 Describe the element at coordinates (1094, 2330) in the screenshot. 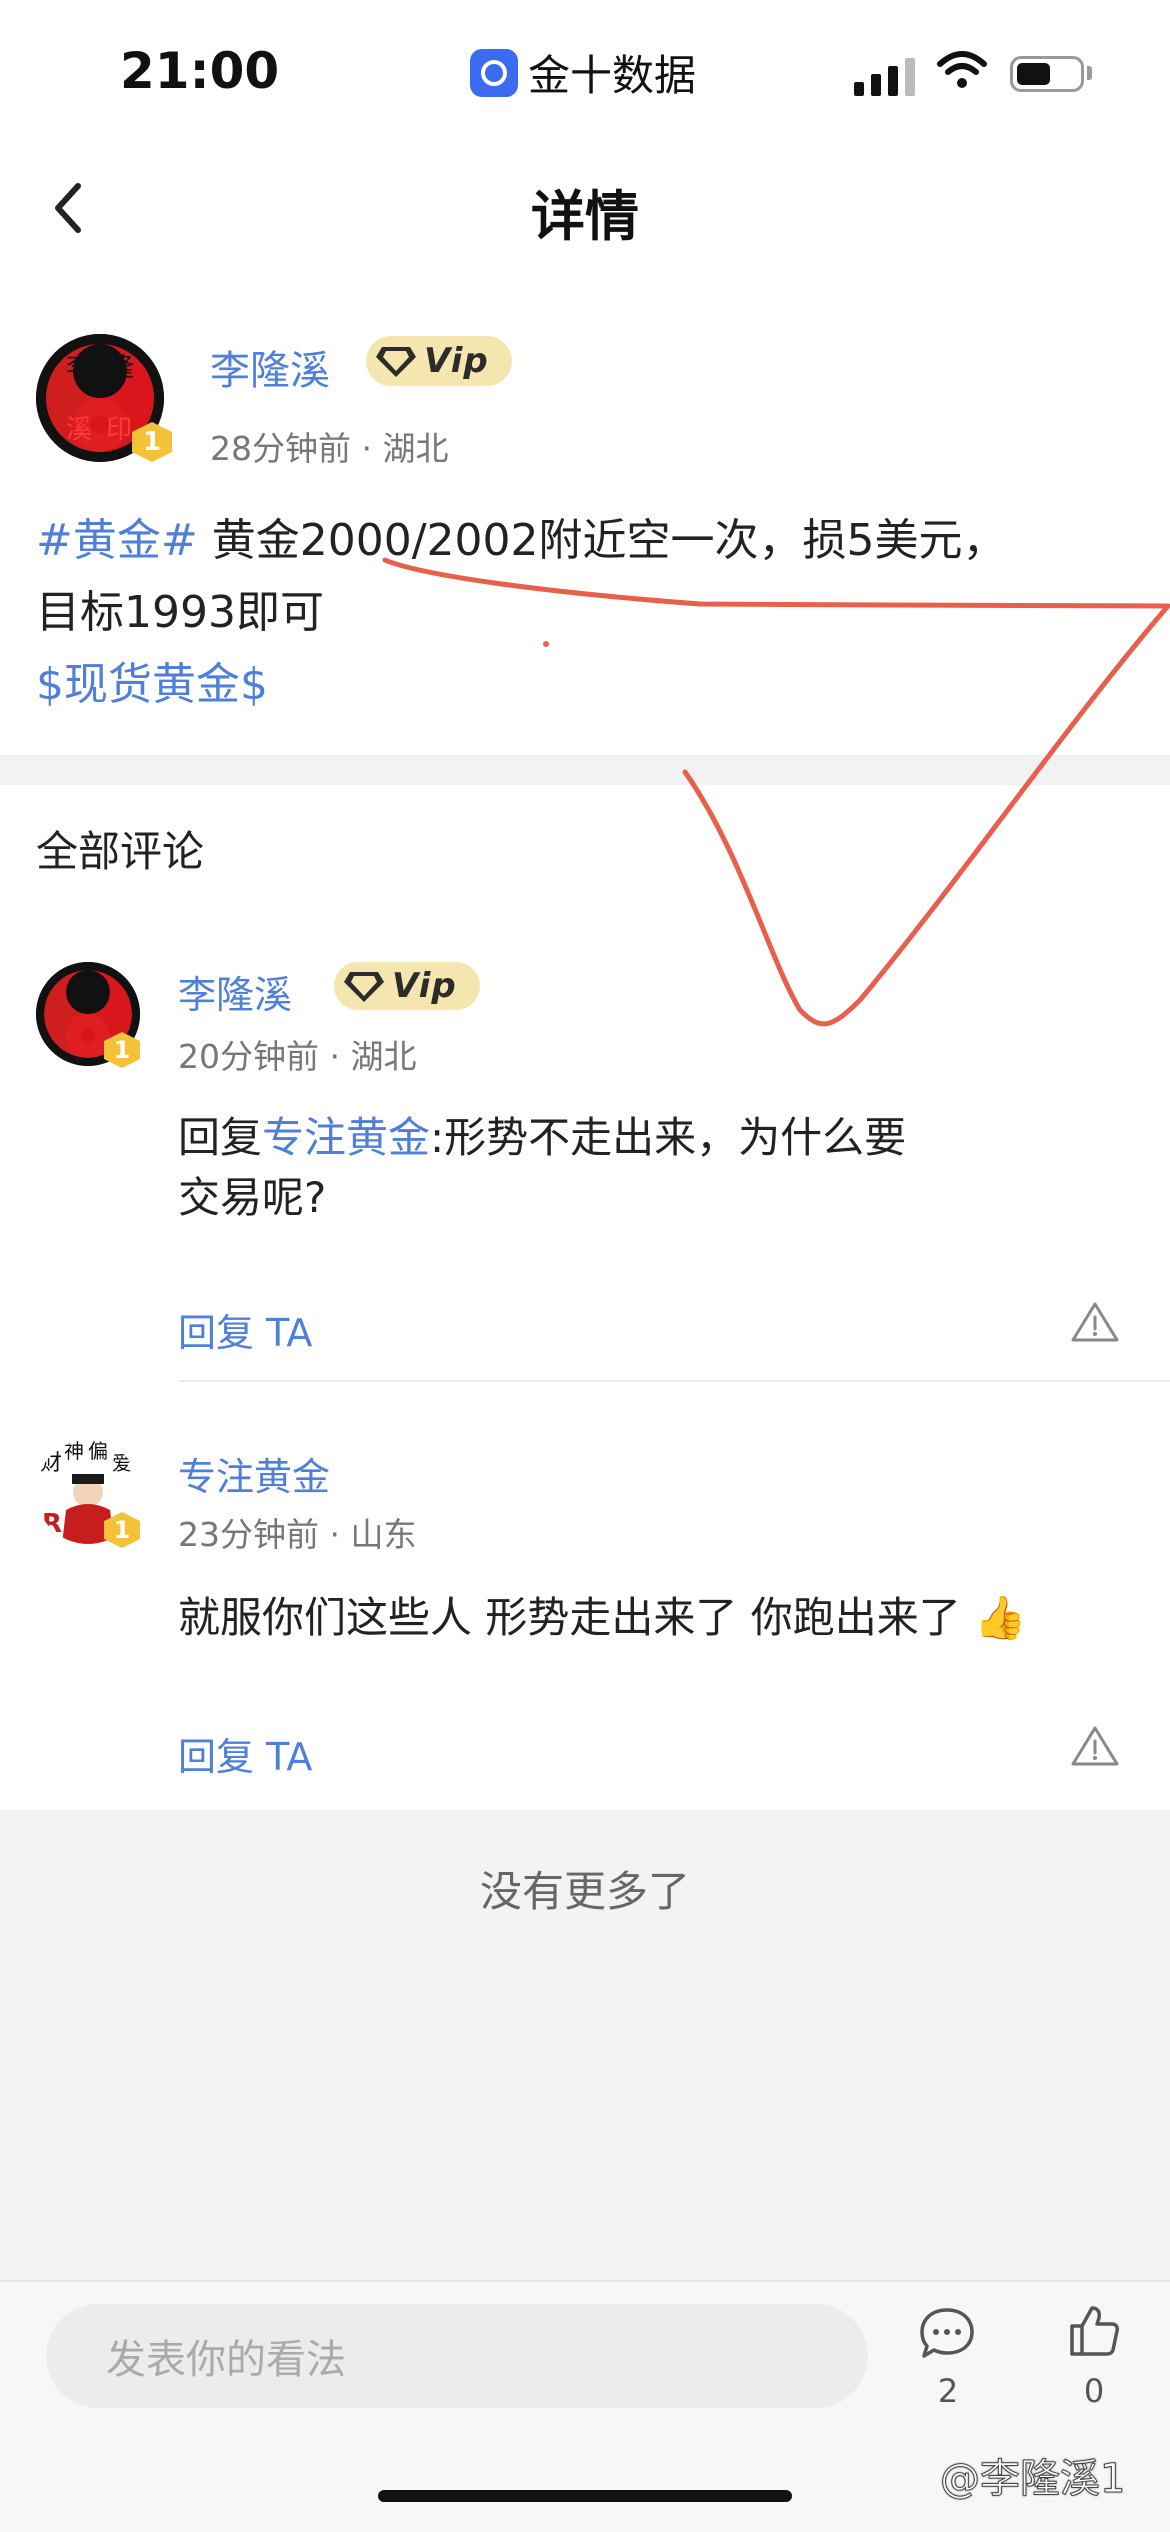

I see `thumbs-up-icon` at that location.